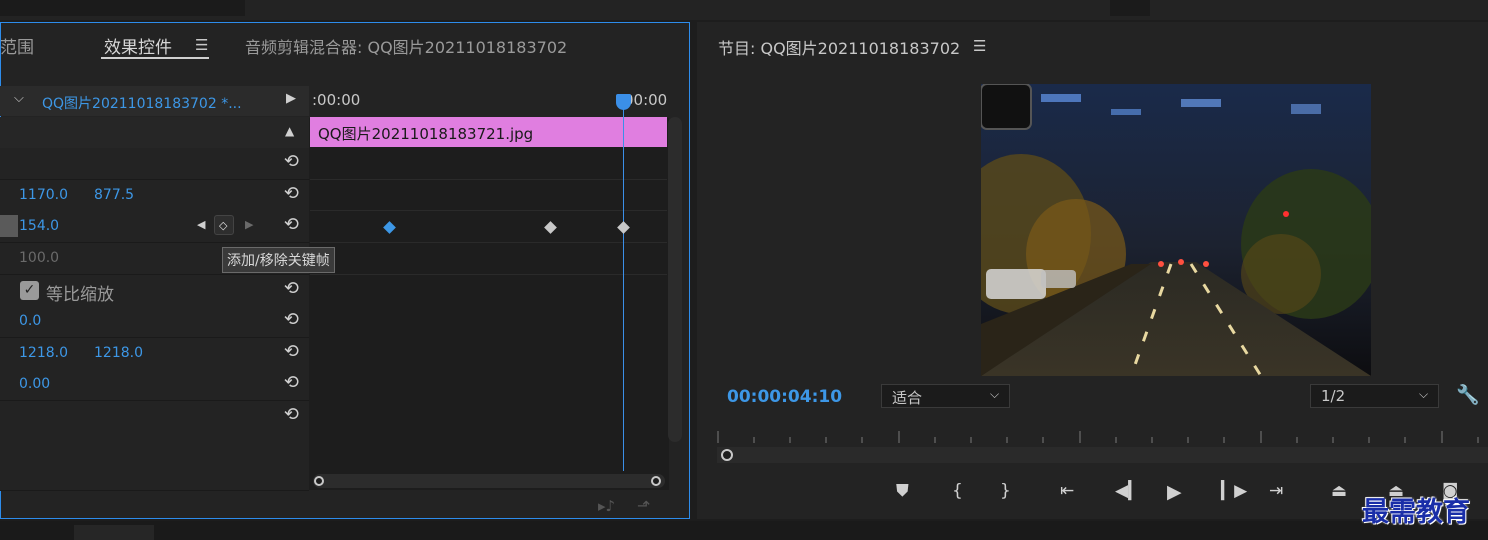 The width and height of the screenshot is (1488, 540). Describe the element at coordinates (839, 48) in the screenshot. I see `program-monitor-title: 节目: QQ图片20211018183702` at that location.